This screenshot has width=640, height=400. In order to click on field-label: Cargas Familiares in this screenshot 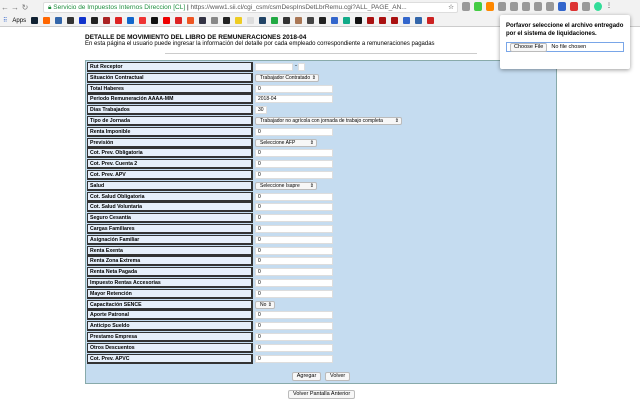, I will do `click(170, 229)`.